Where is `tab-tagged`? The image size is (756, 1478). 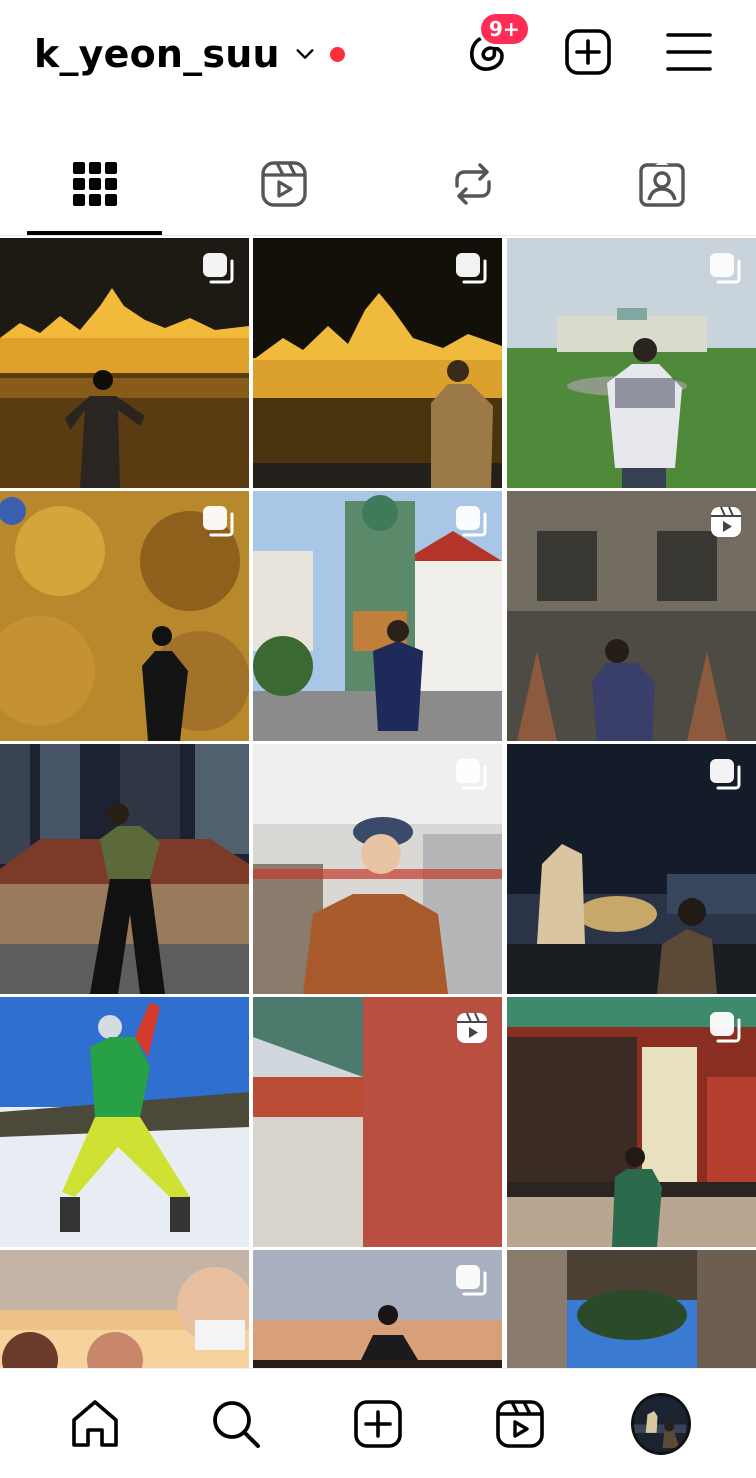 tab-tagged is located at coordinates (661, 187).